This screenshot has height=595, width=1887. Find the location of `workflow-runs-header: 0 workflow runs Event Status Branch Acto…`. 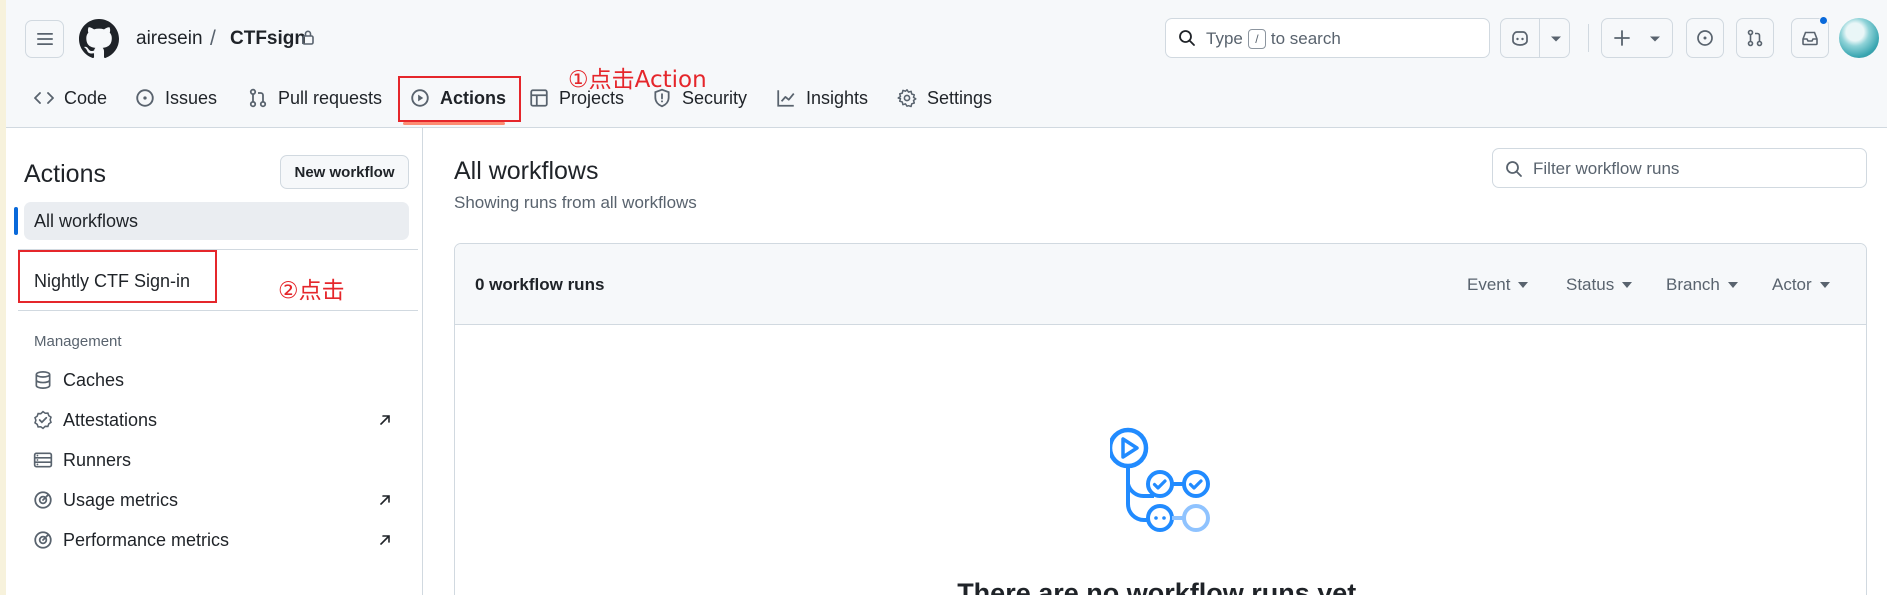

workflow-runs-header: 0 workflow runs Event Status Branch Acto… is located at coordinates (1160, 284).